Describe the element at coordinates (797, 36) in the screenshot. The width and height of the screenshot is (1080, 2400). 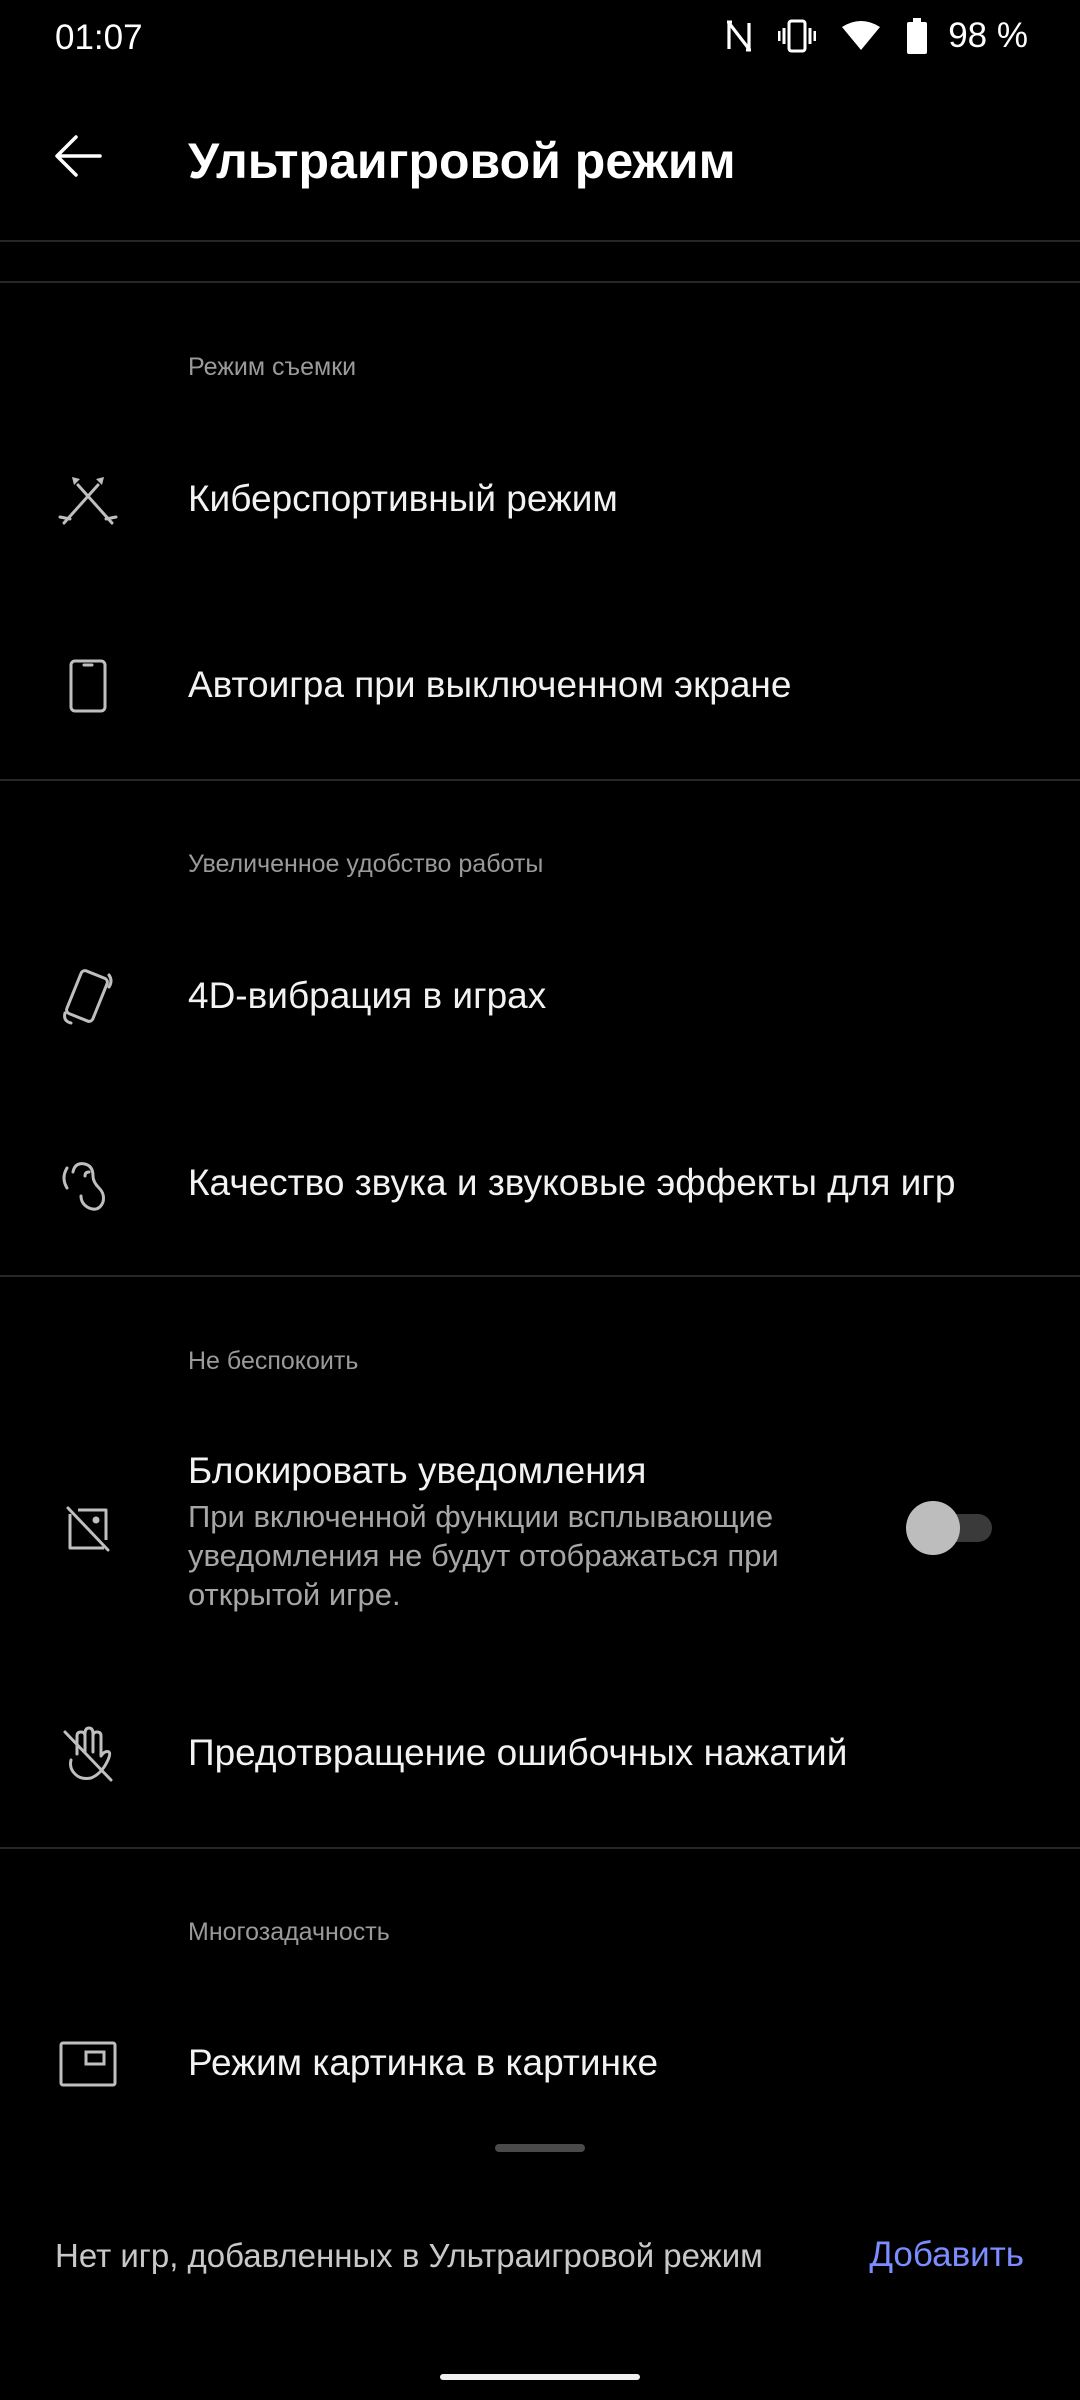
I see `vibrate-icon` at that location.